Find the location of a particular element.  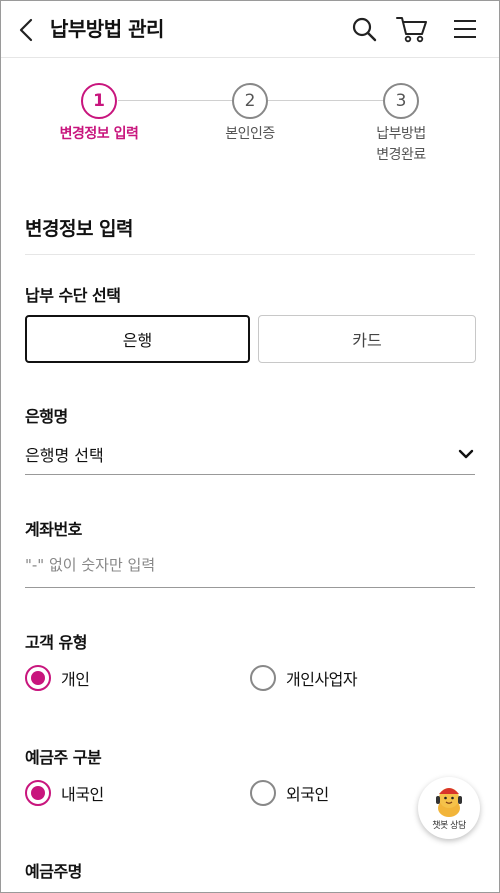

page-title: 납부방법 관리 is located at coordinates (107, 29).